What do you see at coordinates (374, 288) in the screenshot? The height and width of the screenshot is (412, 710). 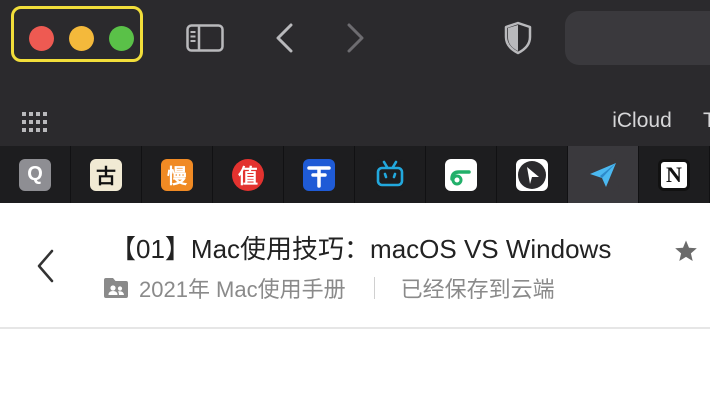 I see `meta-divider` at bounding box center [374, 288].